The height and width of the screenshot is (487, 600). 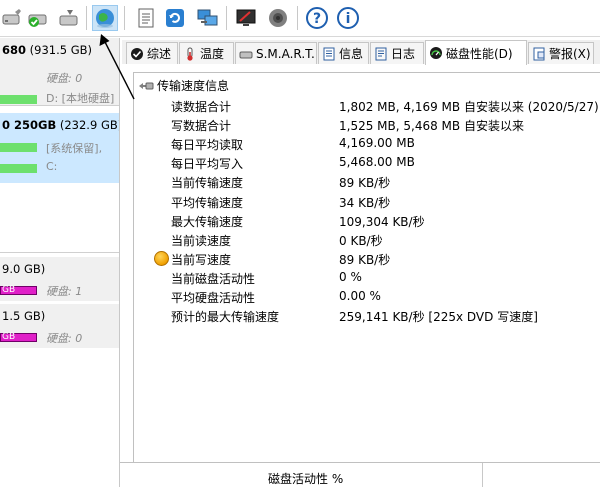 What do you see at coordinates (403, 54) in the screenshot?
I see `tab-label: 日志` at bounding box center [403, 54].